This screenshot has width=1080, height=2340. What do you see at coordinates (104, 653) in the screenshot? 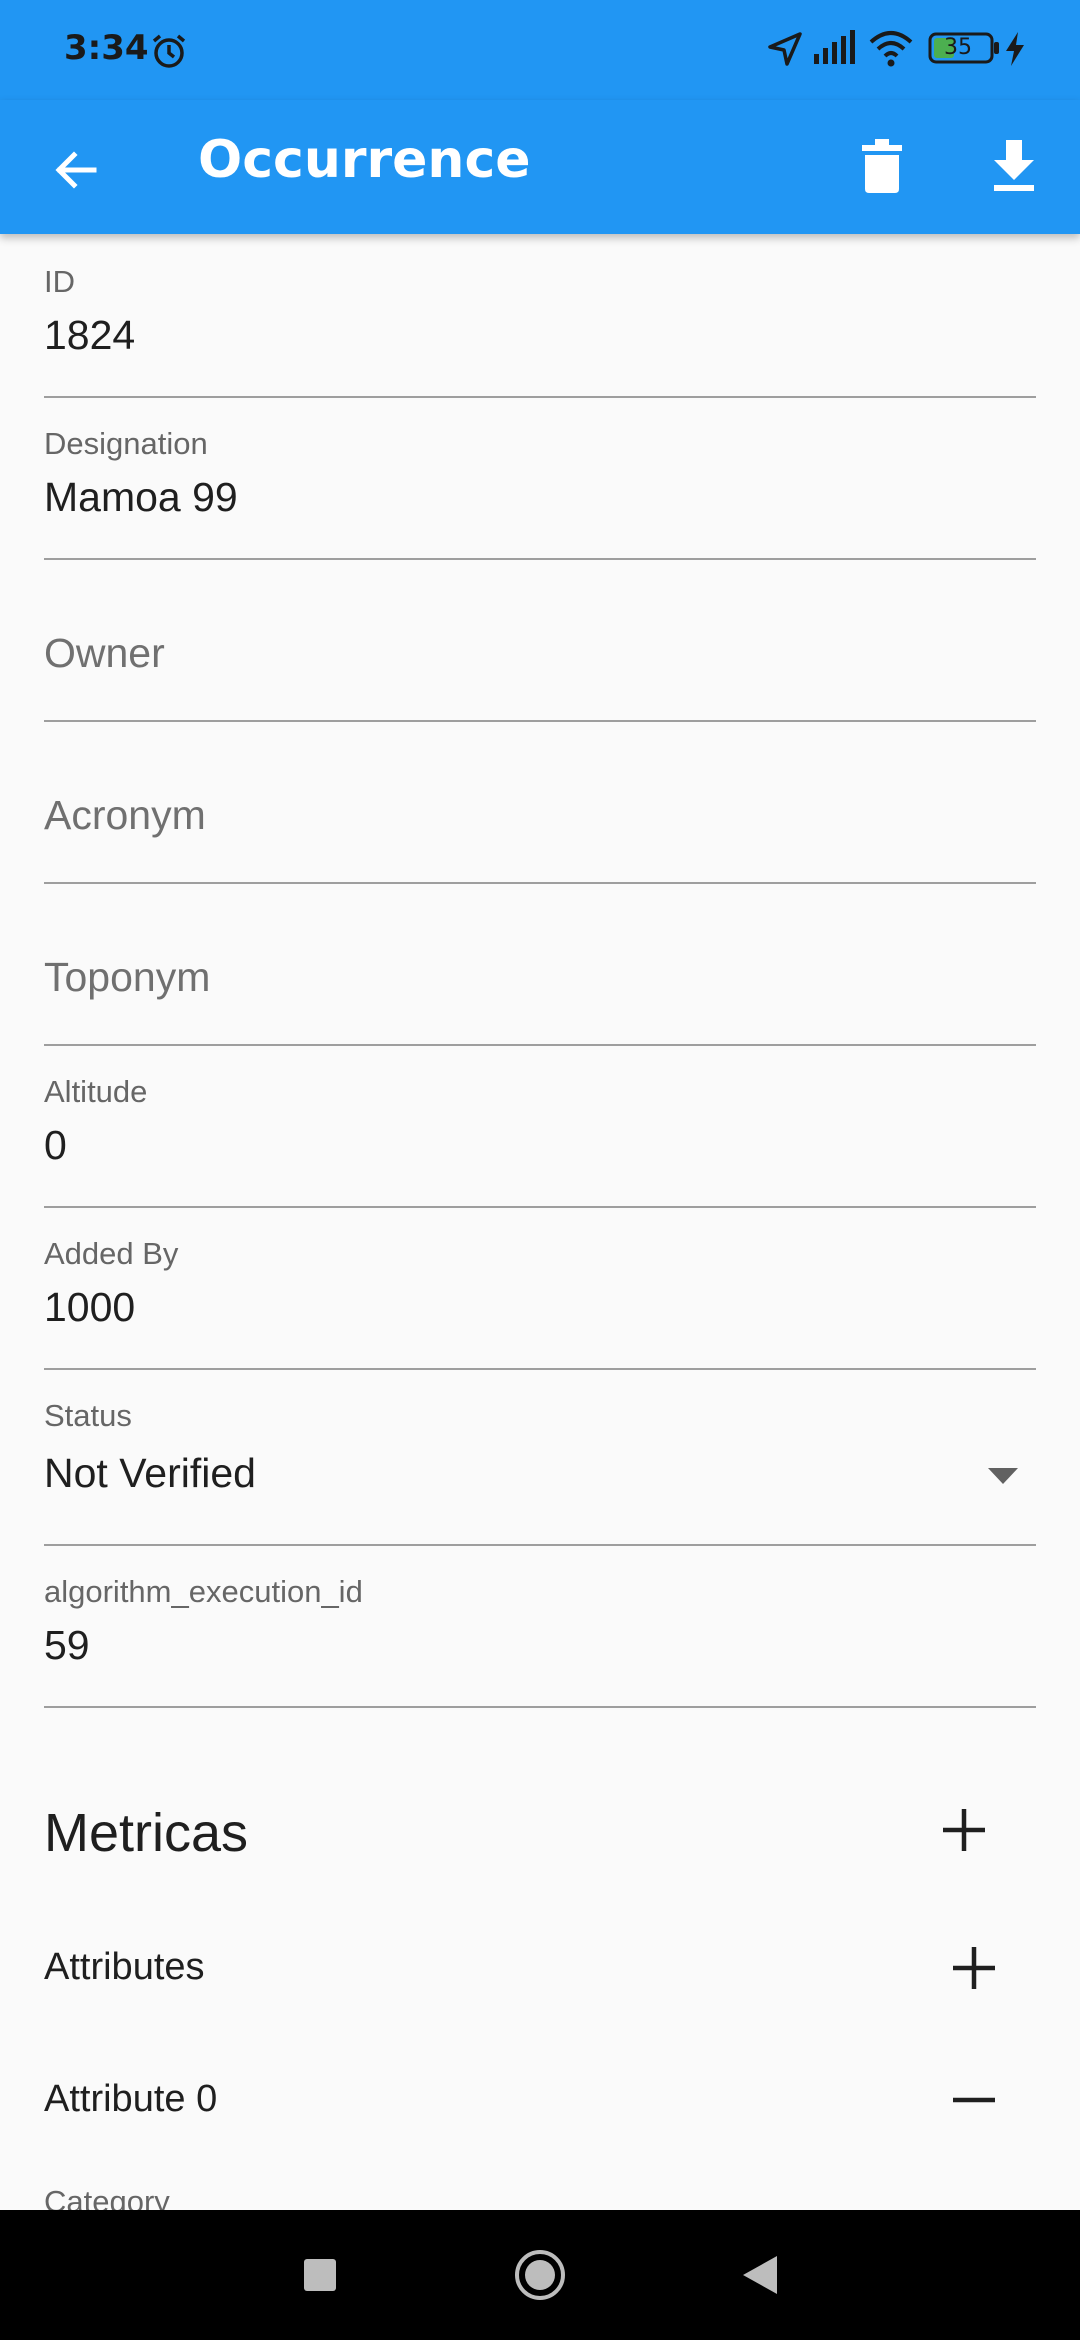
I see `owner-hint: Owner` at bounding box center [104, 653].